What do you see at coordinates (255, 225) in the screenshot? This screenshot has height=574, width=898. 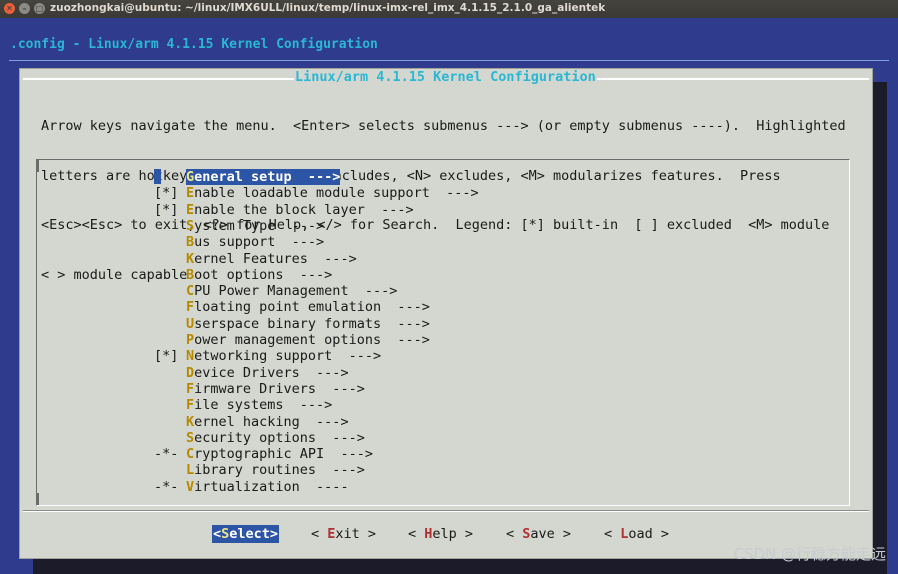 I see `menu-item-label: System Type --->` at bounding box center [255, 225].